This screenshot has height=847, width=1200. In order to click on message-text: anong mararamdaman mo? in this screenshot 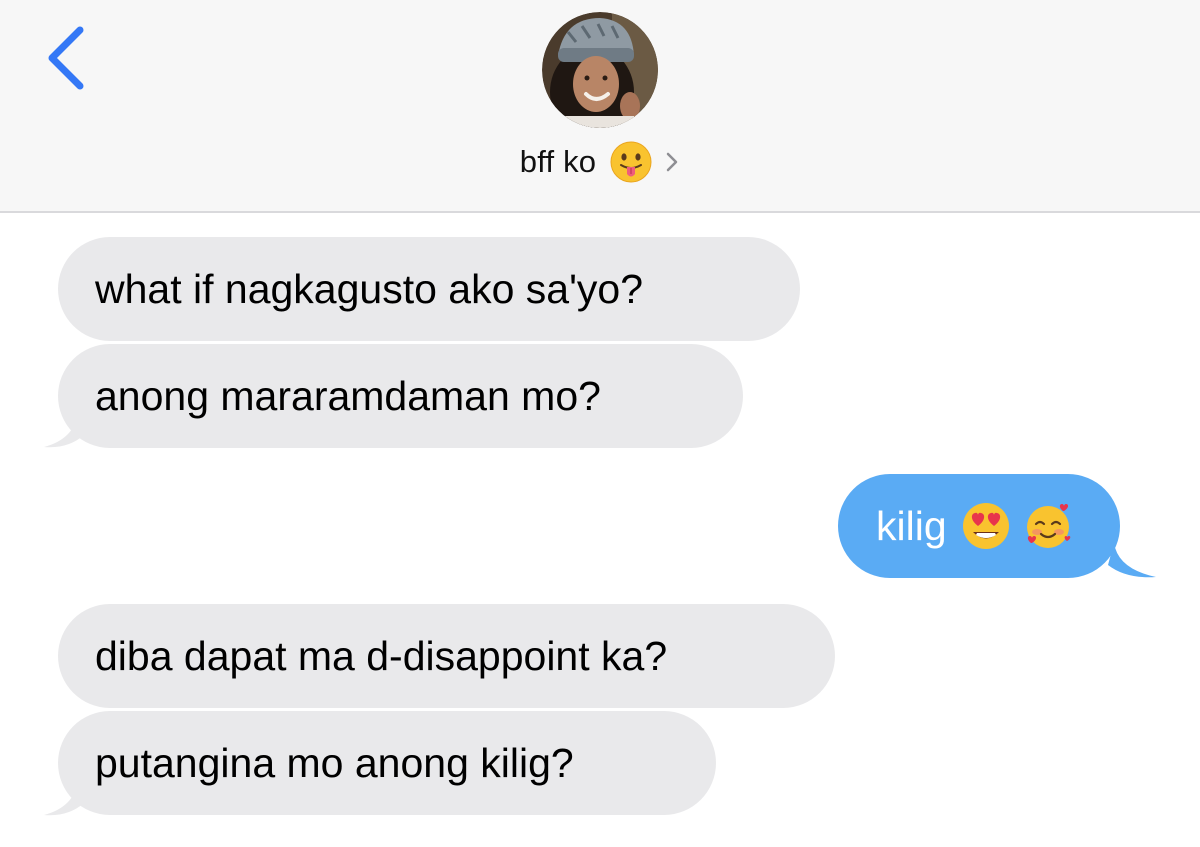, I will do `click(348, 395)`.